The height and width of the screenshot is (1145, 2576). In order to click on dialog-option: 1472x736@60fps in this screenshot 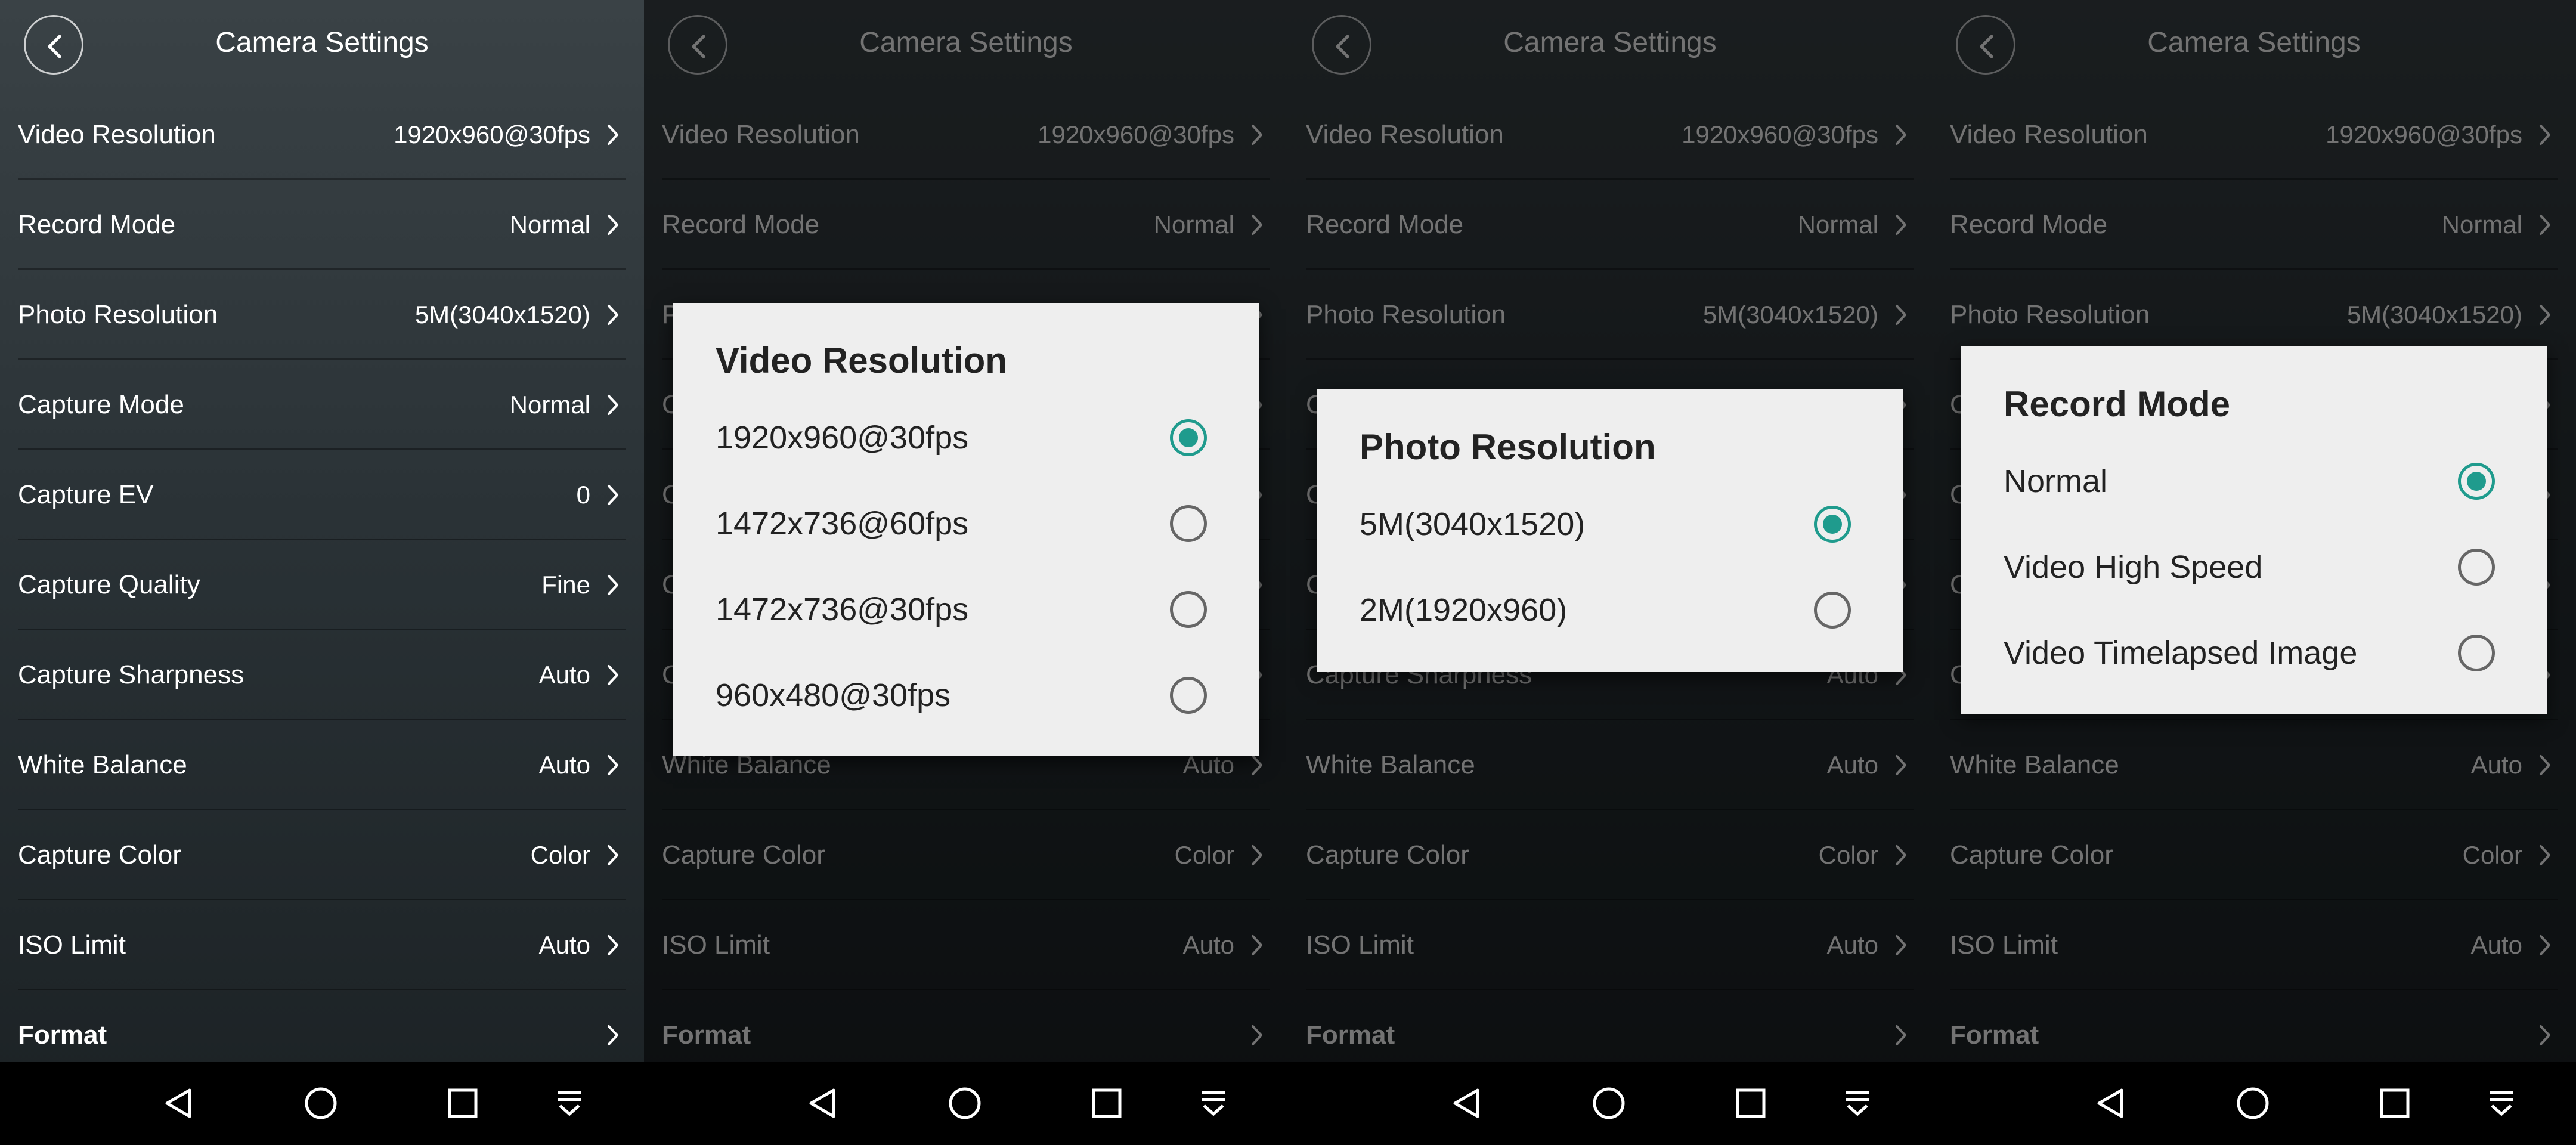, I will do `click(966, 524)`.